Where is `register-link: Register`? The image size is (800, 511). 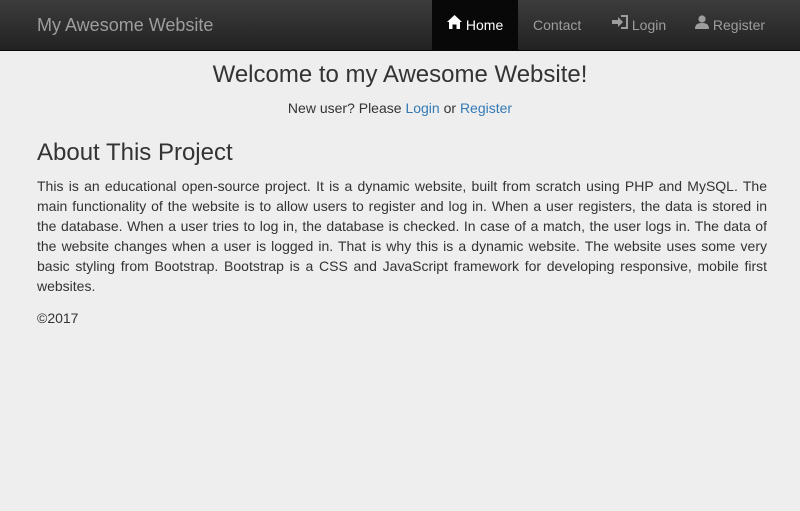
register-link: Register is located at coordinates (486, 108).